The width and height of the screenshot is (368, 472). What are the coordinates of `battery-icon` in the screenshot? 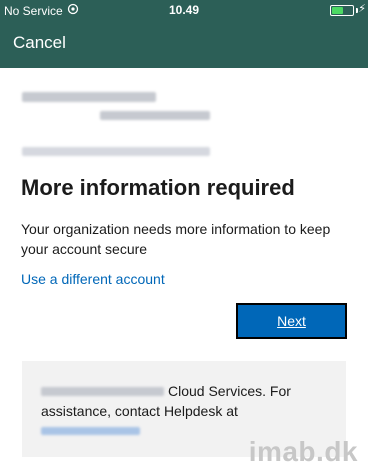 It's located at (342, 10).